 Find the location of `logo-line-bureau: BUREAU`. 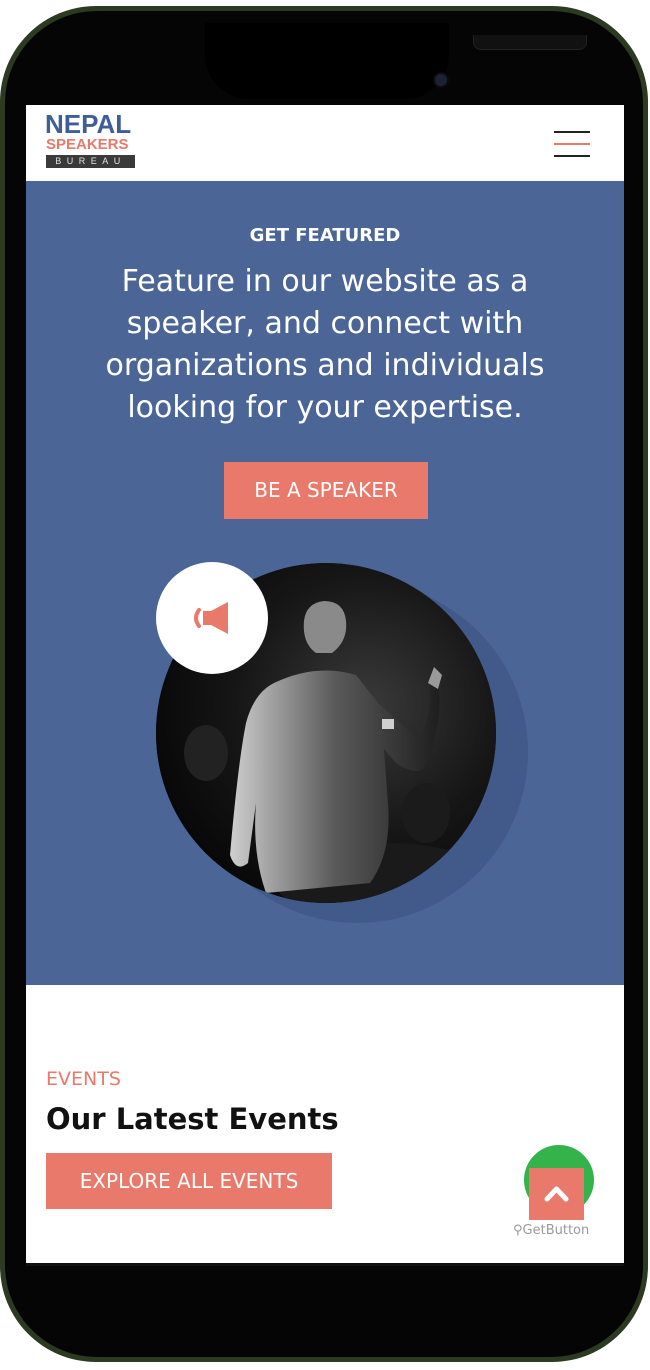

logo-line-bureau: BUREAU is located at coordinates (90, 161).